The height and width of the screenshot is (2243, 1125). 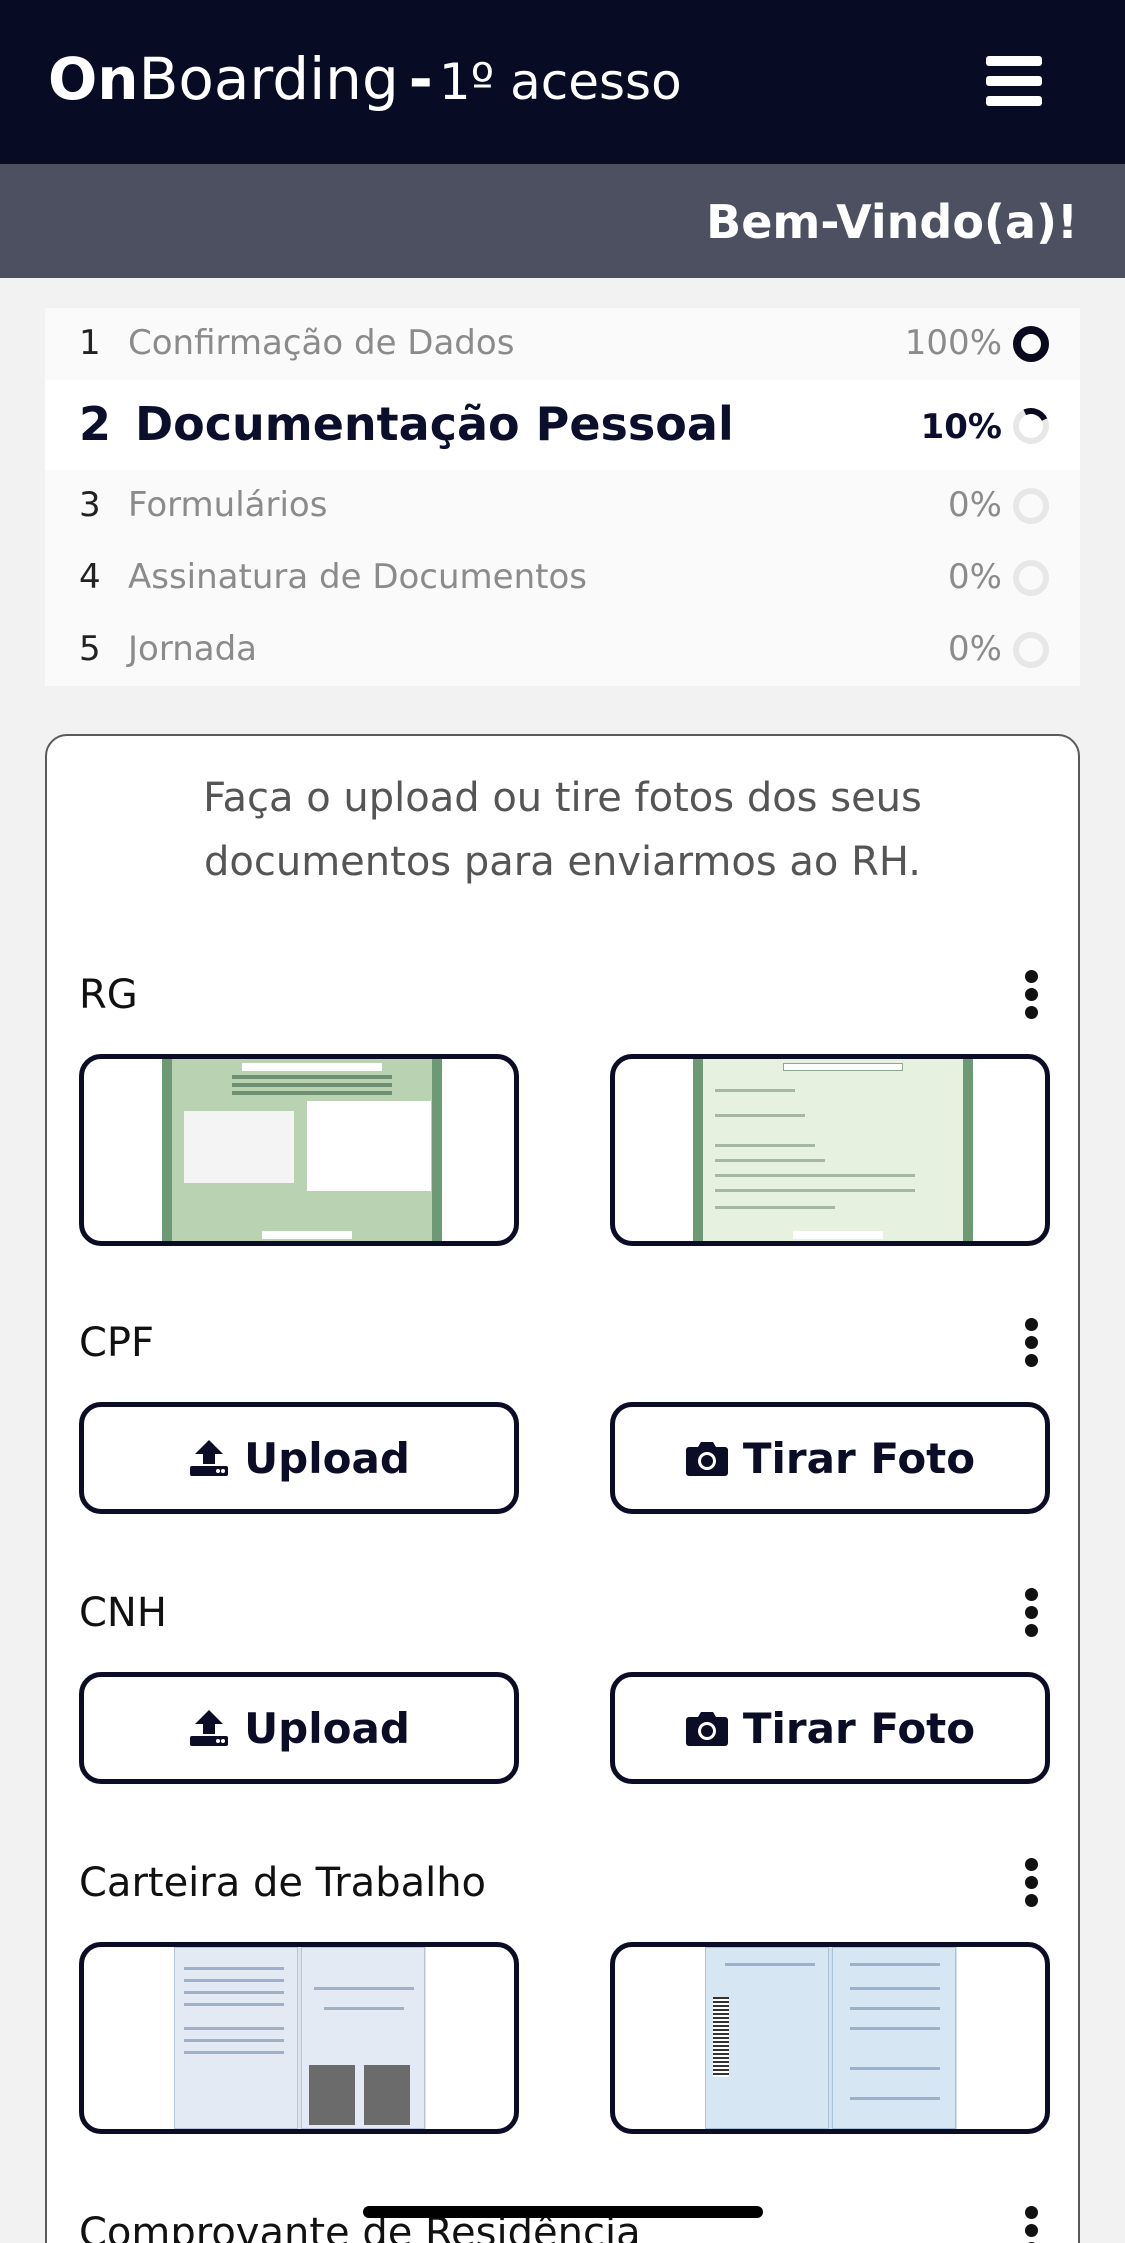 I want to click on app-title: OnBoarding -1º acesso, so click(x=365, y=80).